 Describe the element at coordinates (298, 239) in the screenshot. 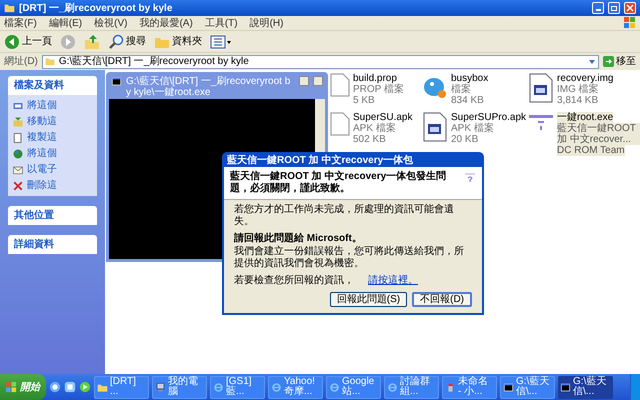

I see `report-title: 請回報此問題給 Microsoft。` at that location.